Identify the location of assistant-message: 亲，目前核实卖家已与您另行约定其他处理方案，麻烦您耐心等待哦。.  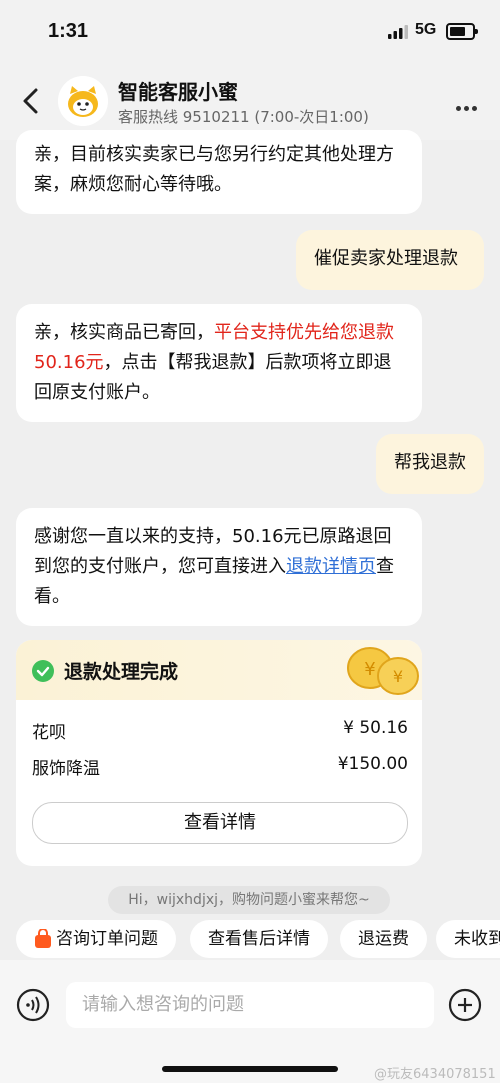
(219, 172).